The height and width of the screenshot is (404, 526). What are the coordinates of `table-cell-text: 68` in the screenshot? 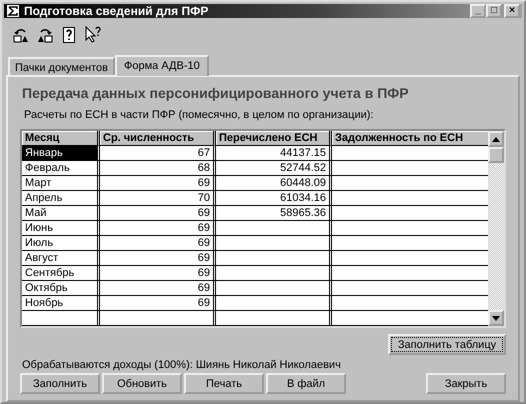 It's located at (203, 168).